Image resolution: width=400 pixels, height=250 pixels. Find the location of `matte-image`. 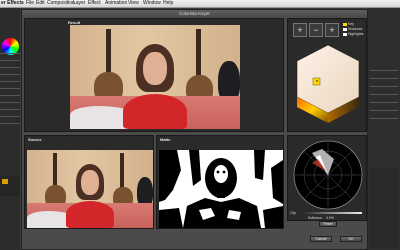

matte-image is located at coordinates (221, 189).